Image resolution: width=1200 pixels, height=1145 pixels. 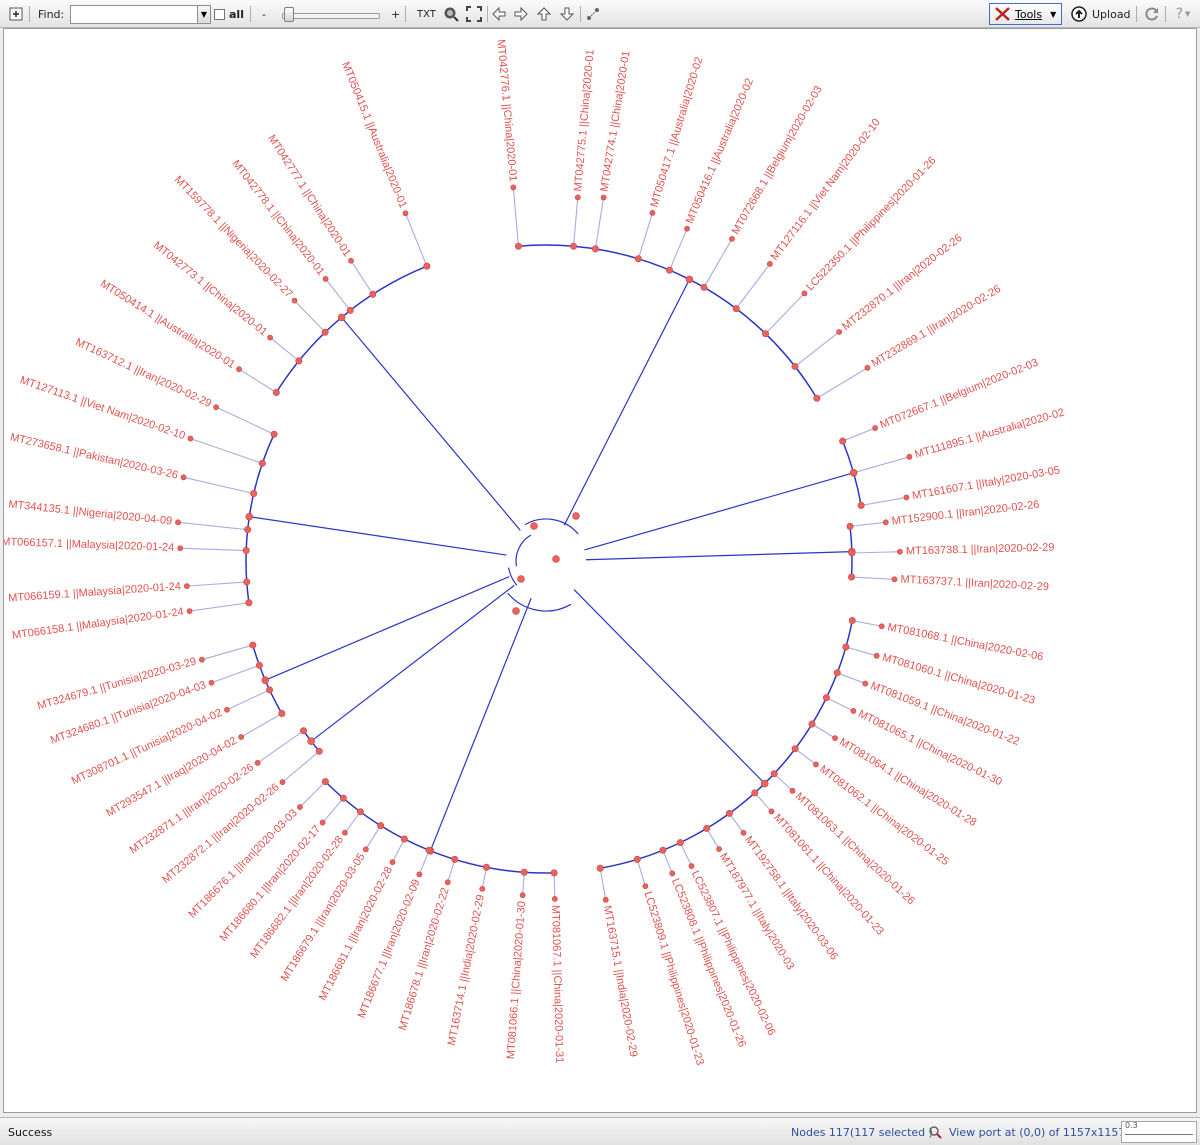 I want to click on tools-menu-button: Tools ▼, so click(x=1025, y=14).